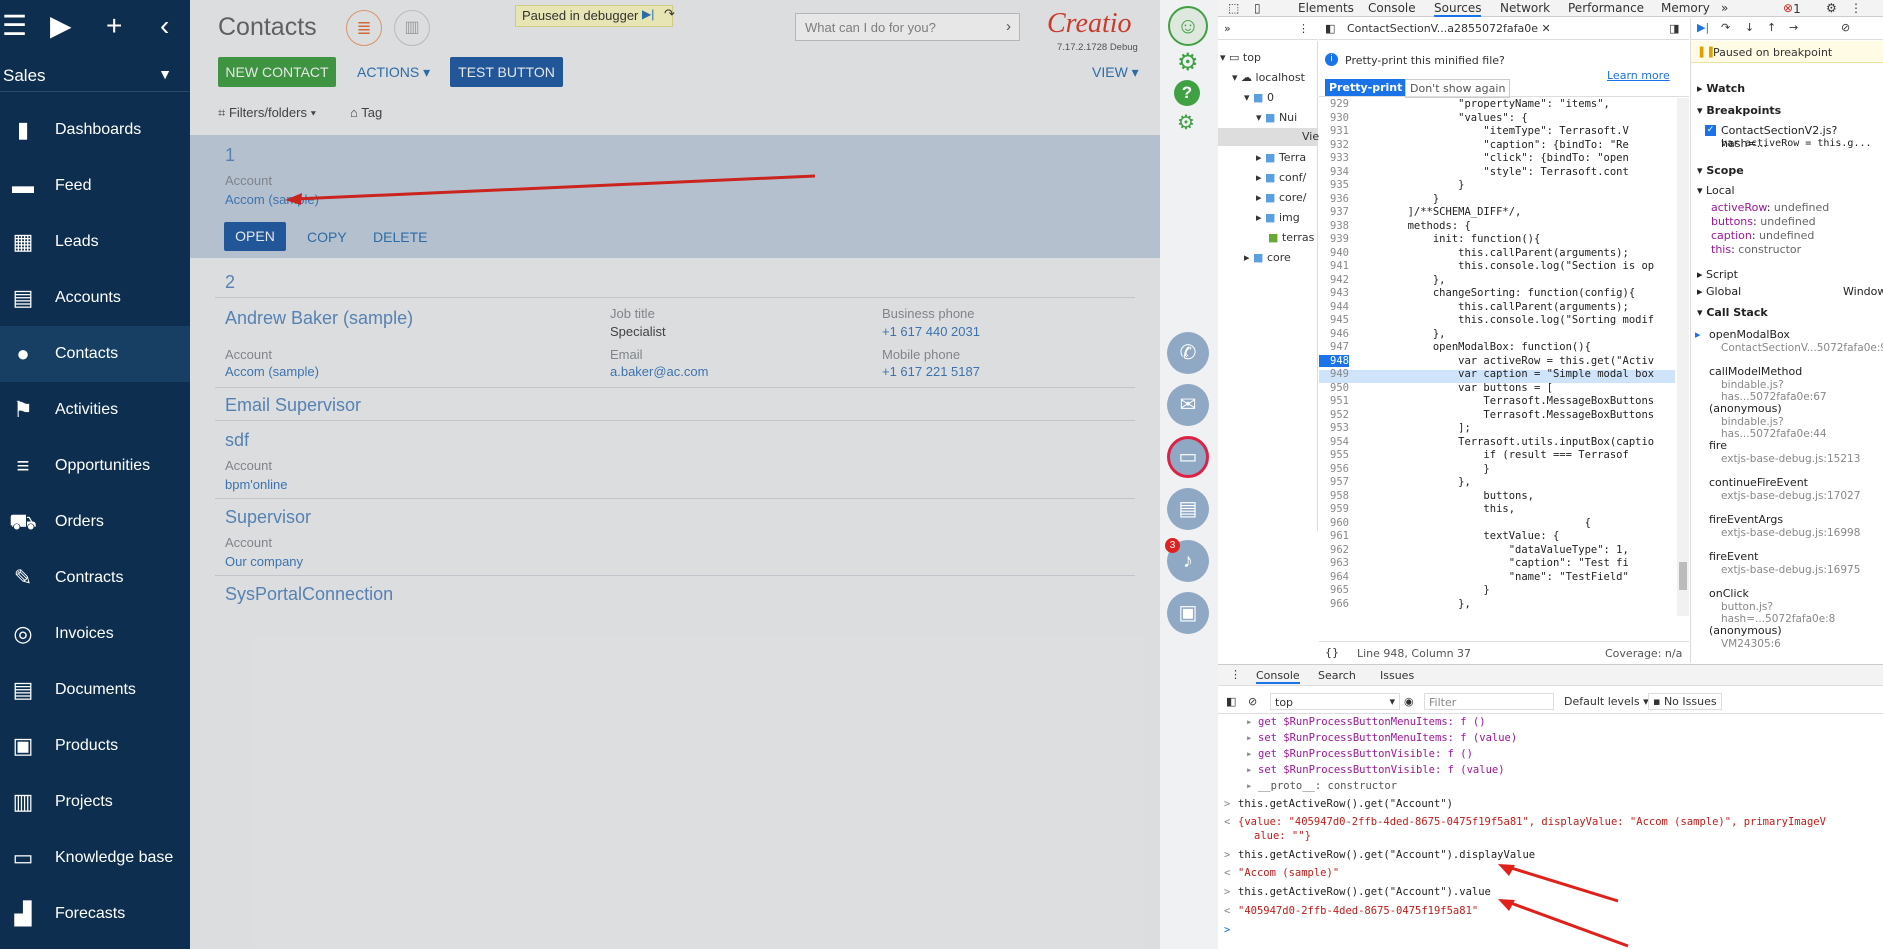 The image size is (1883, 949). I want to click on sidebar-item-feed: ▬ Feed, so click(95, 186).